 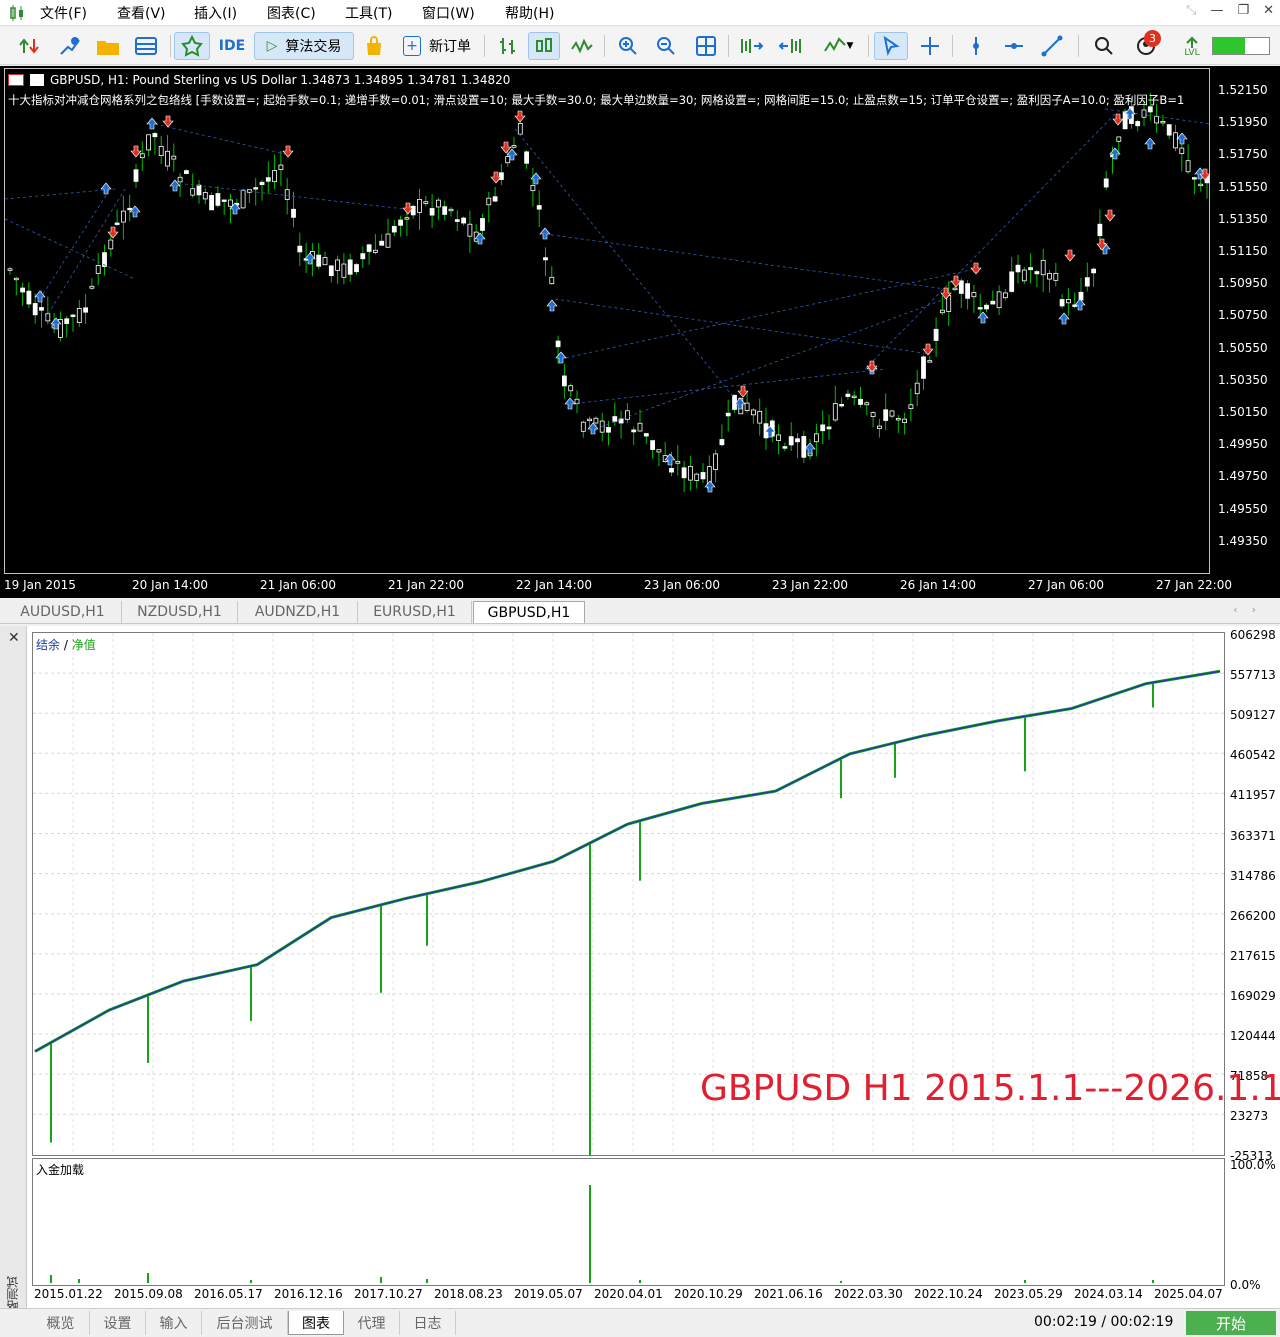 What do you see at coordinates (368, 13) in the screenshot?
I see `menu-tools: 工具(T)` at bounding box center [368, 13].